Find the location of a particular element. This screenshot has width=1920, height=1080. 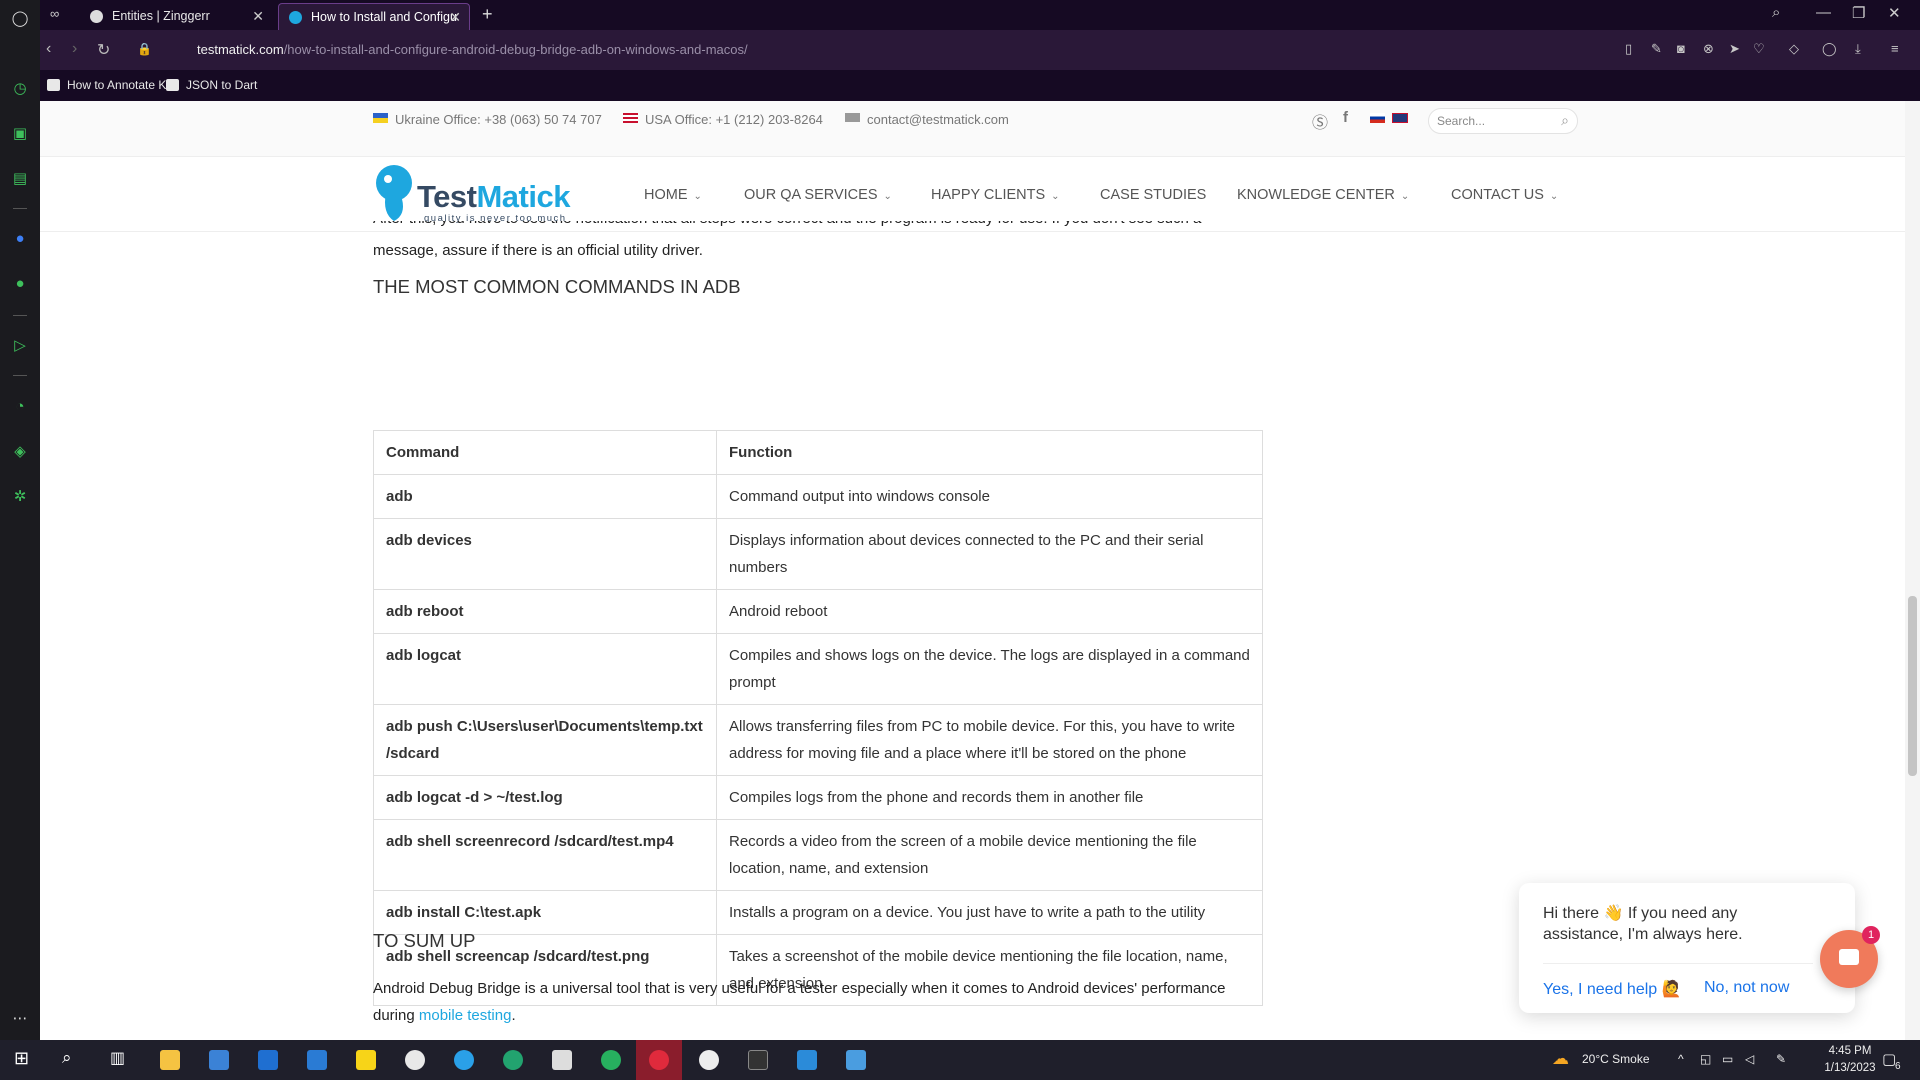

whatsapp-icon: ● is located at coordinates (20, 284).